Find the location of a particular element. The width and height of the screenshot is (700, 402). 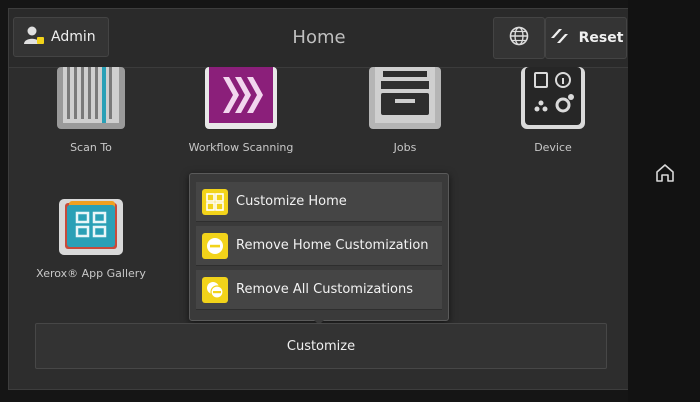

customize-home-icon is located at coordinates (215, 201).